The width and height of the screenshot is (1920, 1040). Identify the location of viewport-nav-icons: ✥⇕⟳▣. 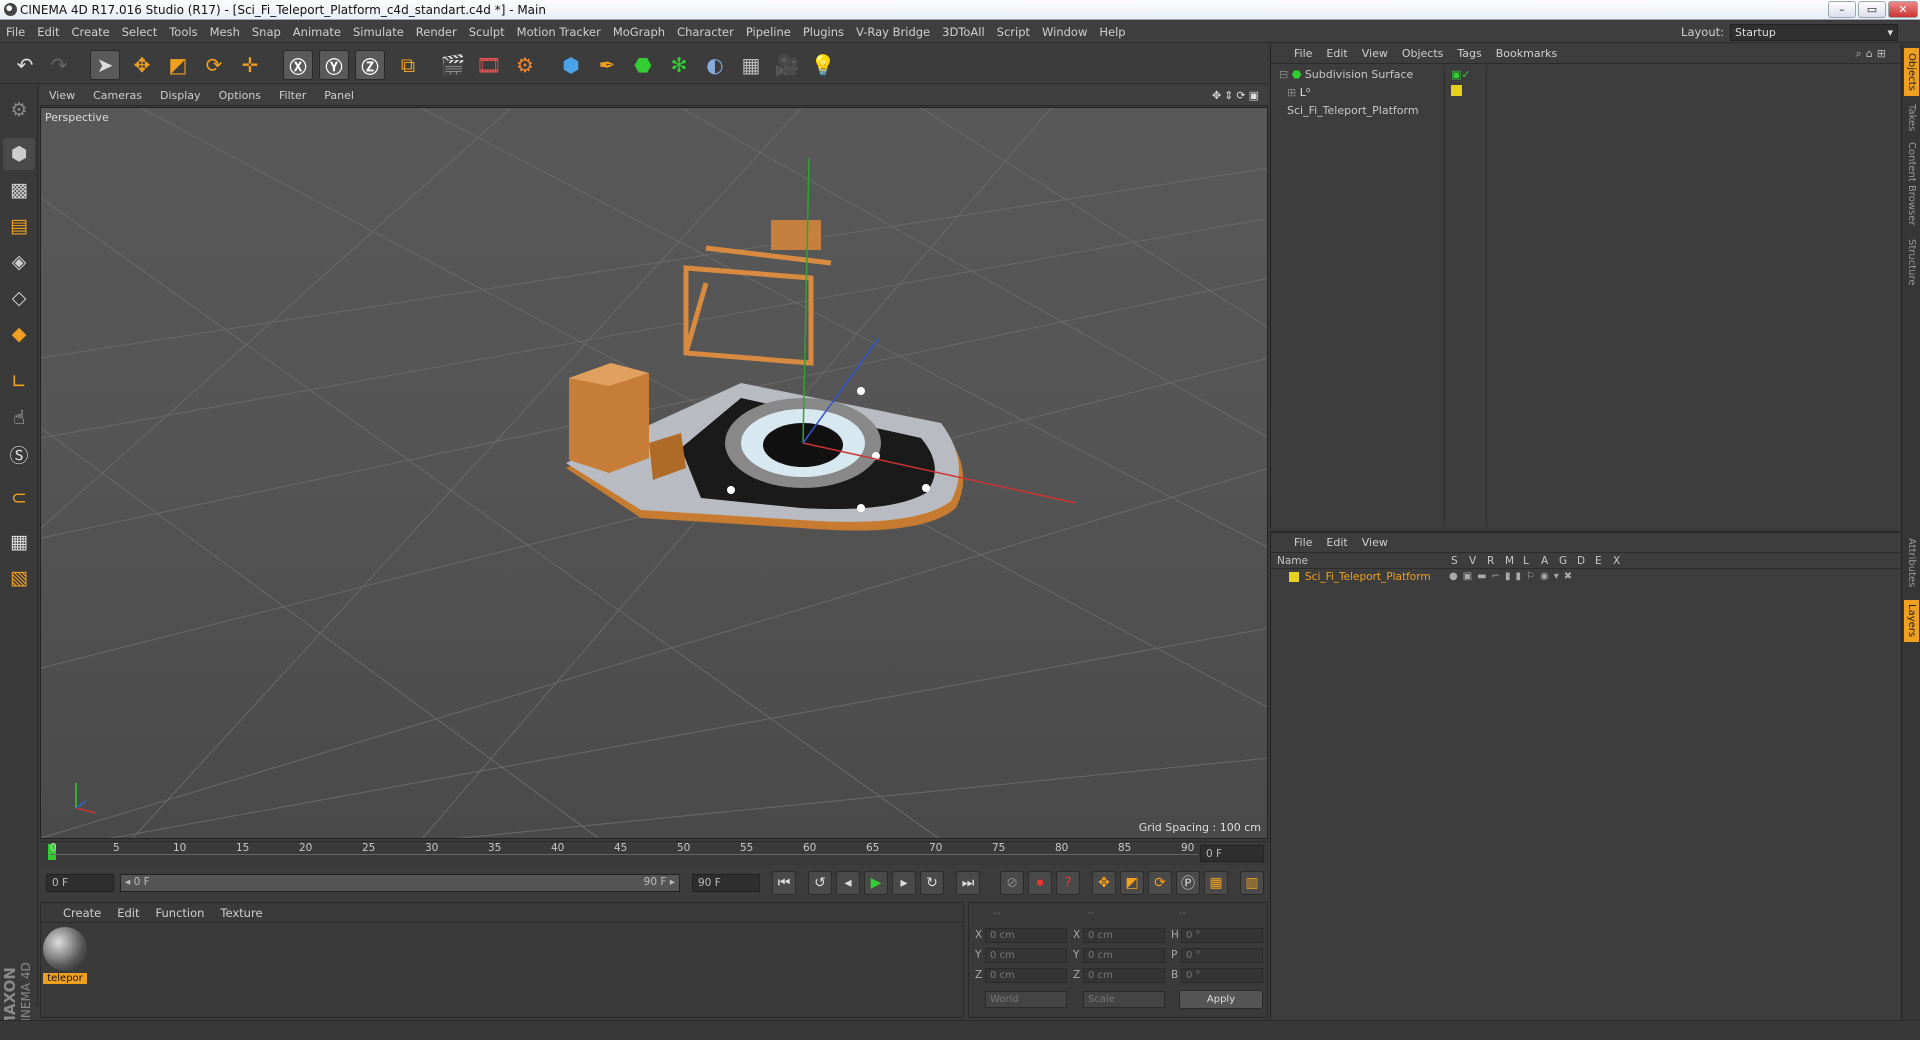
(1237, 96).